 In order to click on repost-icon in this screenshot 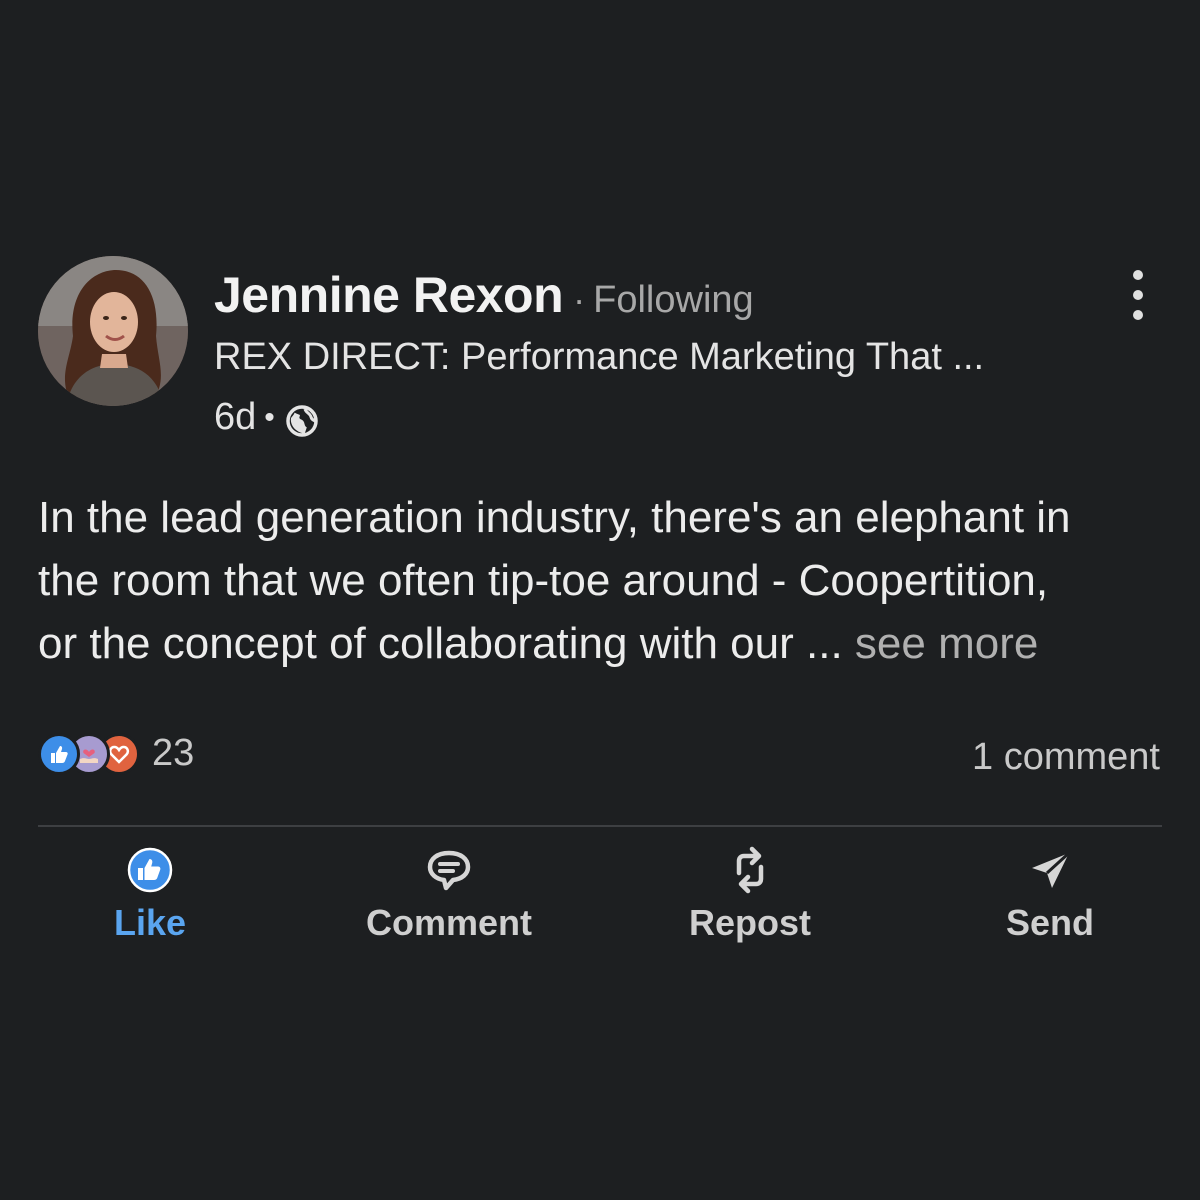, I will do `click(750, 870)`.